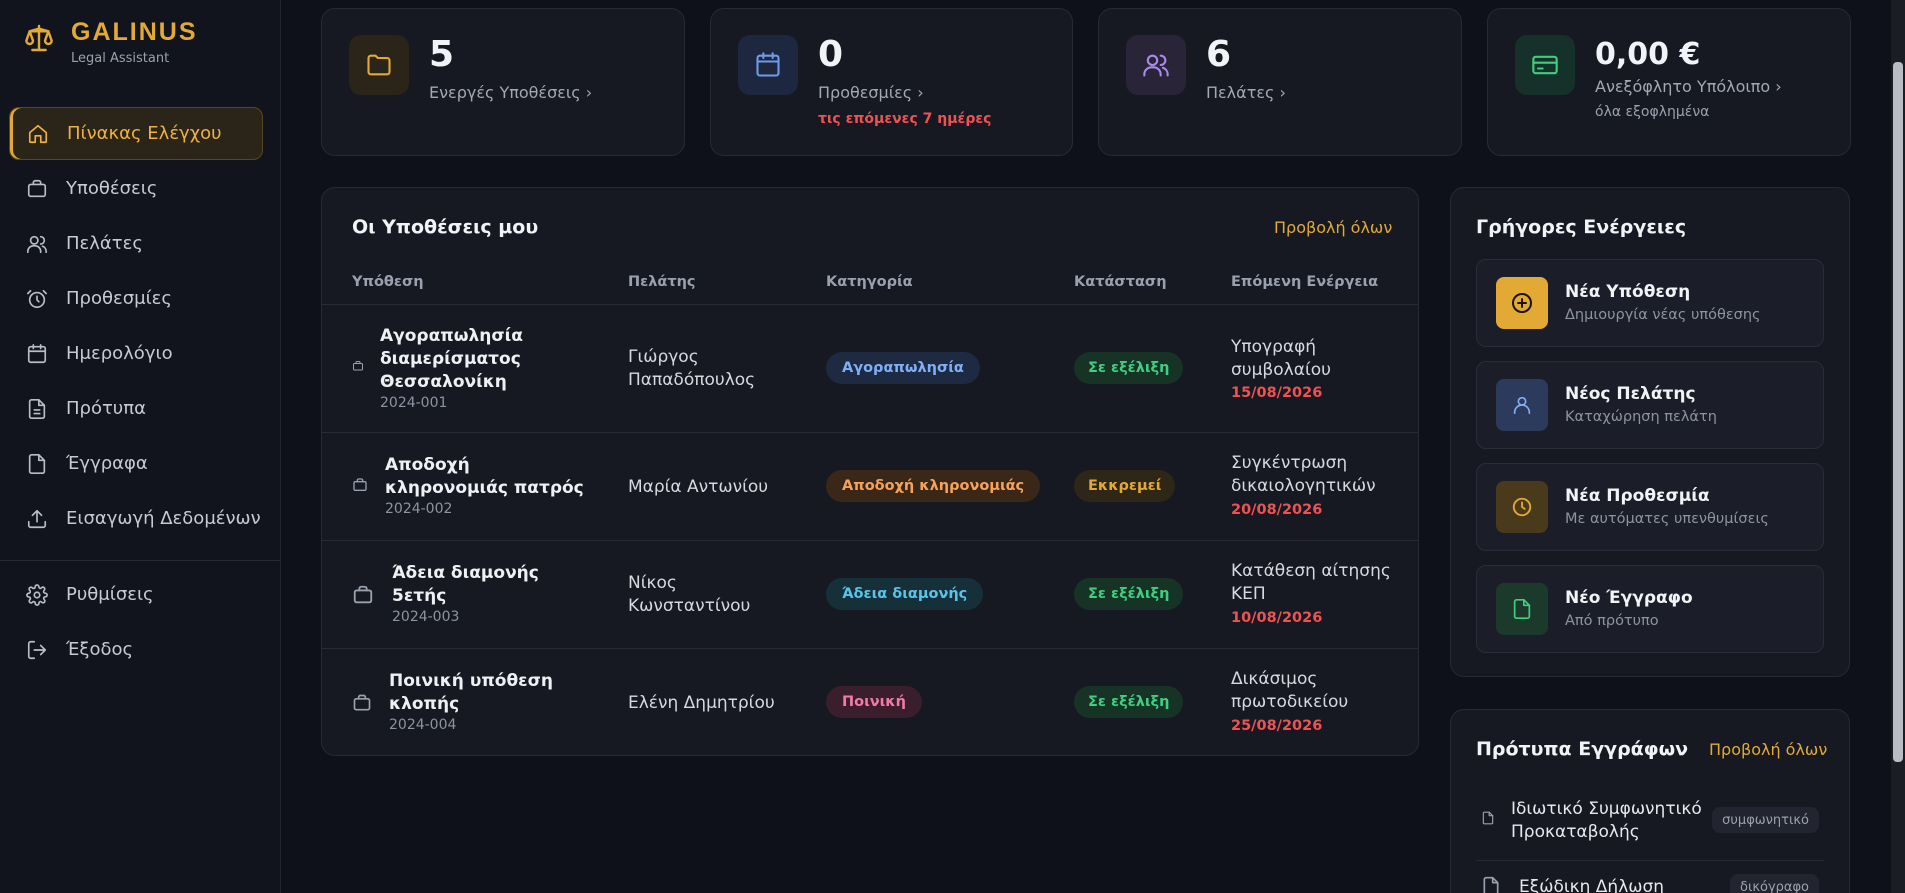  I want to click on case-title-line: κλοπής, so click(424, 704).